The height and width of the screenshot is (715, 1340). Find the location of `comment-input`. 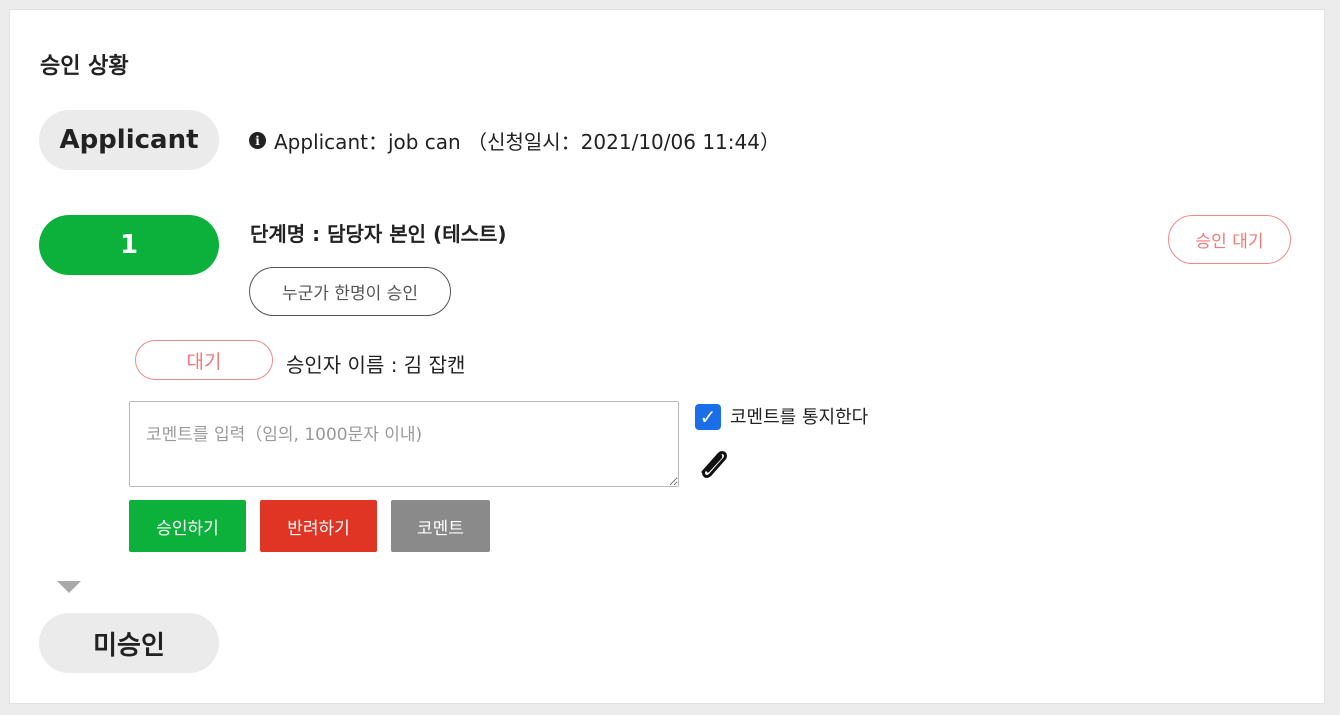

comment-input is located at coordinates (404, 444).